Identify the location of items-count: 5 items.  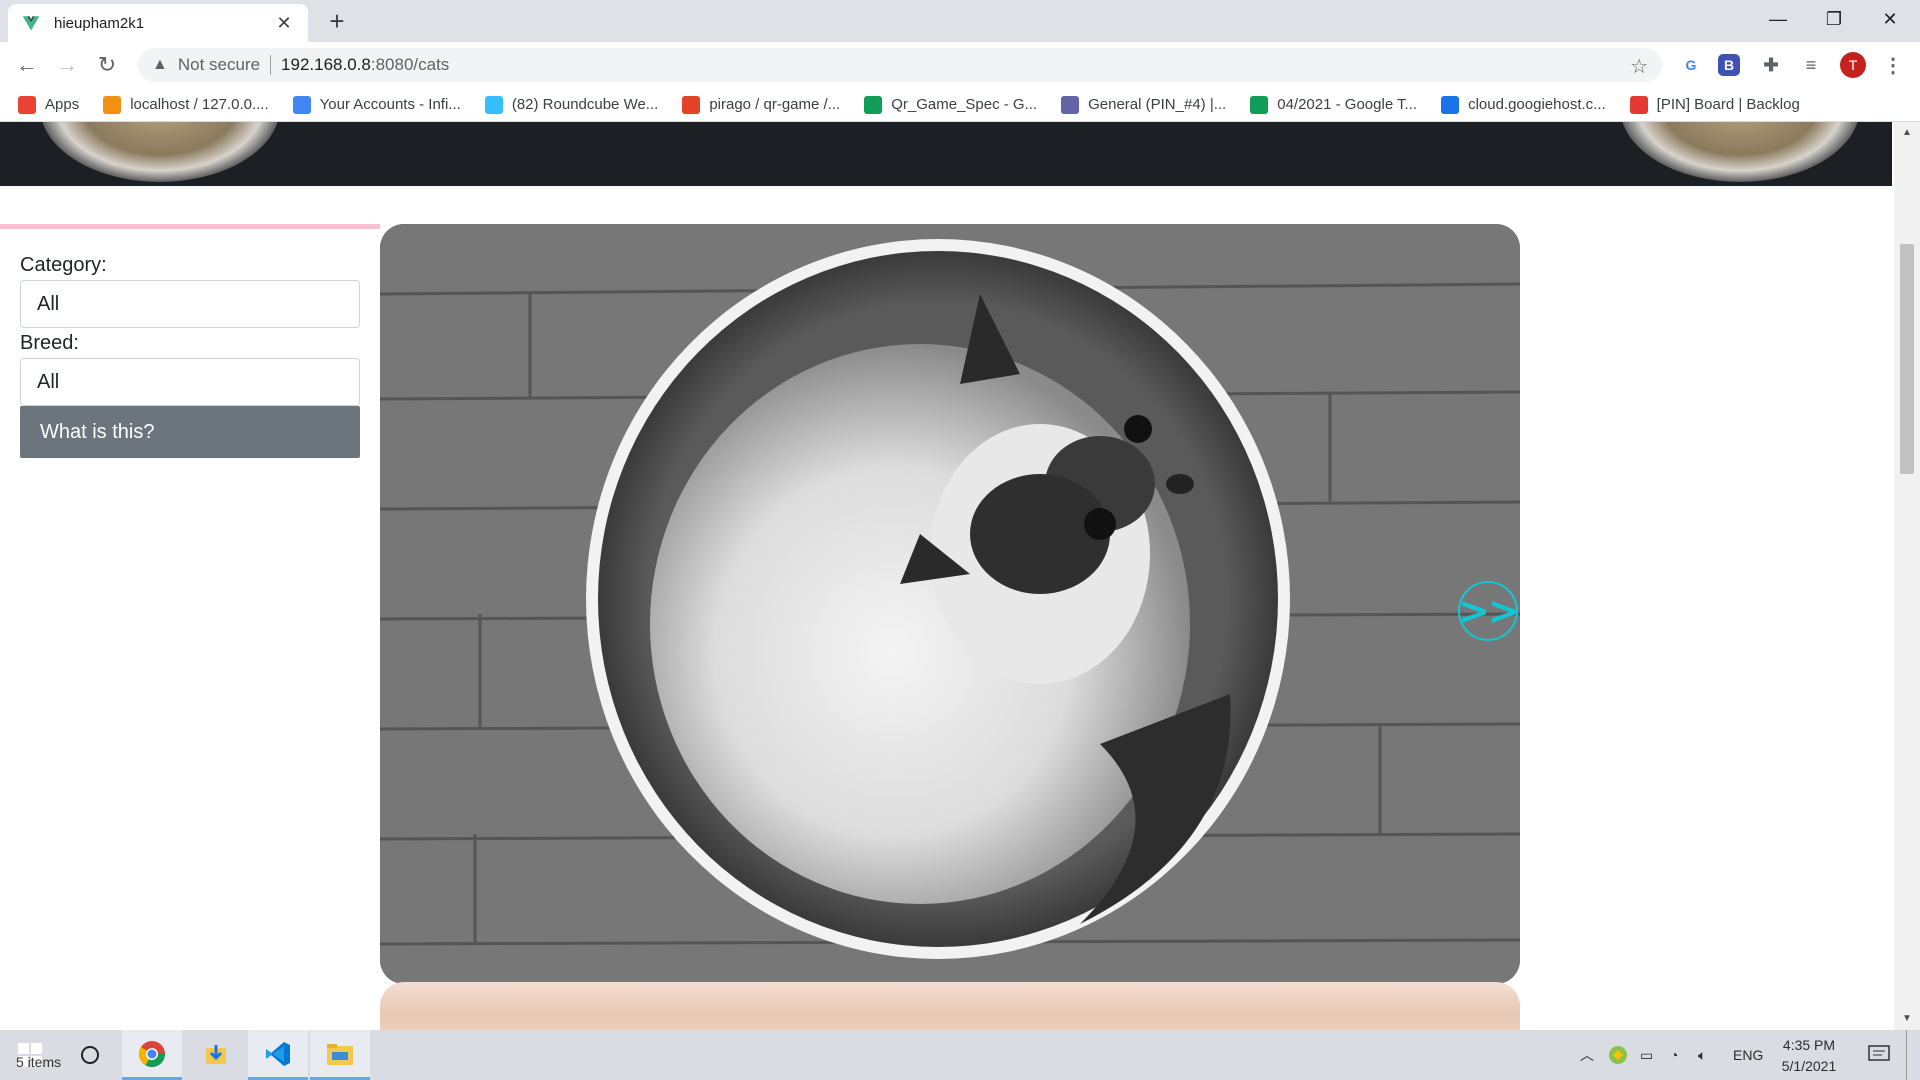
(39, 1062).